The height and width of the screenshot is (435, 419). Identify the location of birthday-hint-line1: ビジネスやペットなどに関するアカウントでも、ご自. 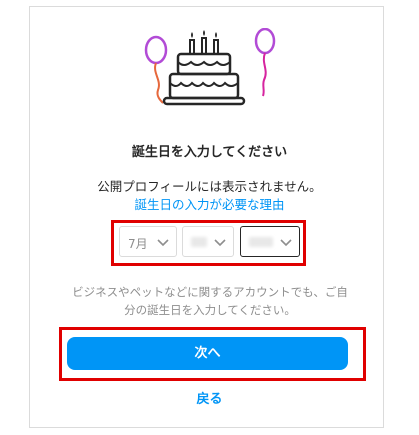
(210, 292).